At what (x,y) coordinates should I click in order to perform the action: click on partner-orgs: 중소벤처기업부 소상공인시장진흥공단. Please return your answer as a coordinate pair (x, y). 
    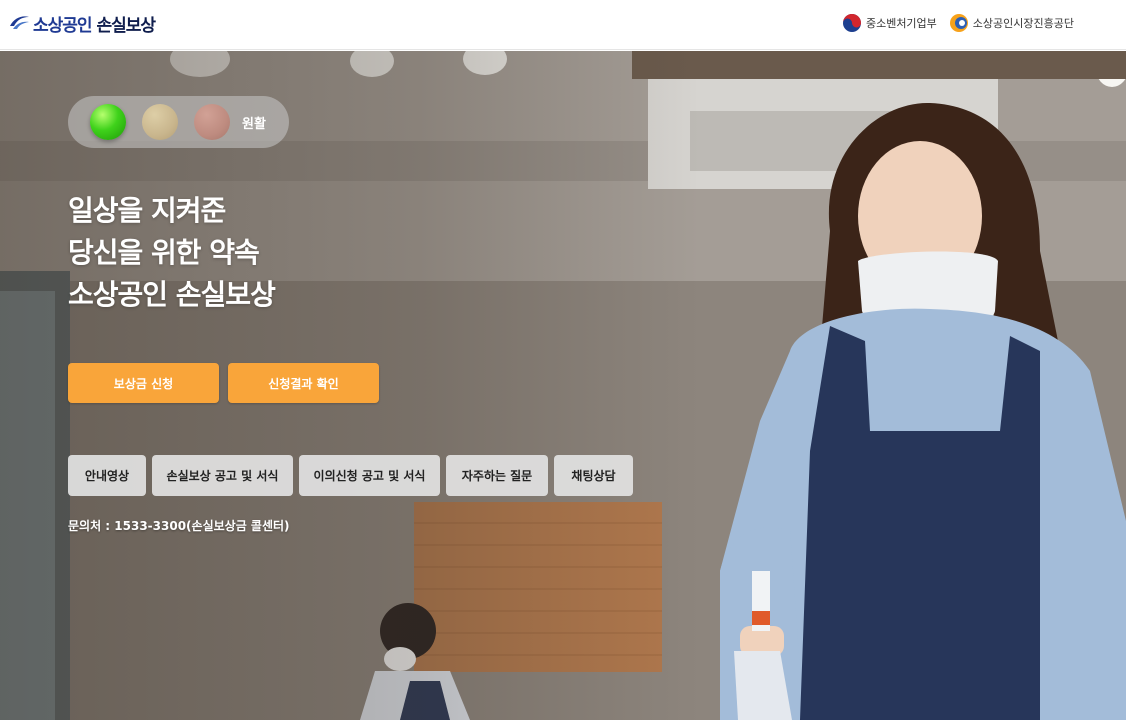
    Looking at the image, I should click on (958, 23).